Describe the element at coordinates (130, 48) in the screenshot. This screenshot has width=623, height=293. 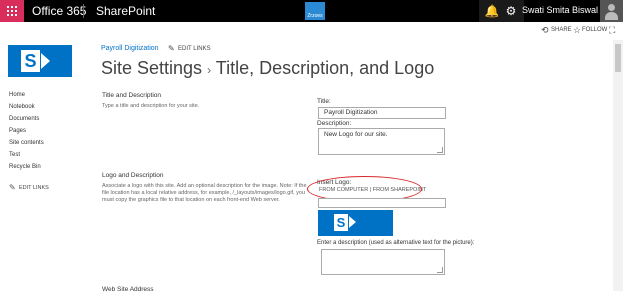
I see `site-name-link: Payroll Digitization` at that location.